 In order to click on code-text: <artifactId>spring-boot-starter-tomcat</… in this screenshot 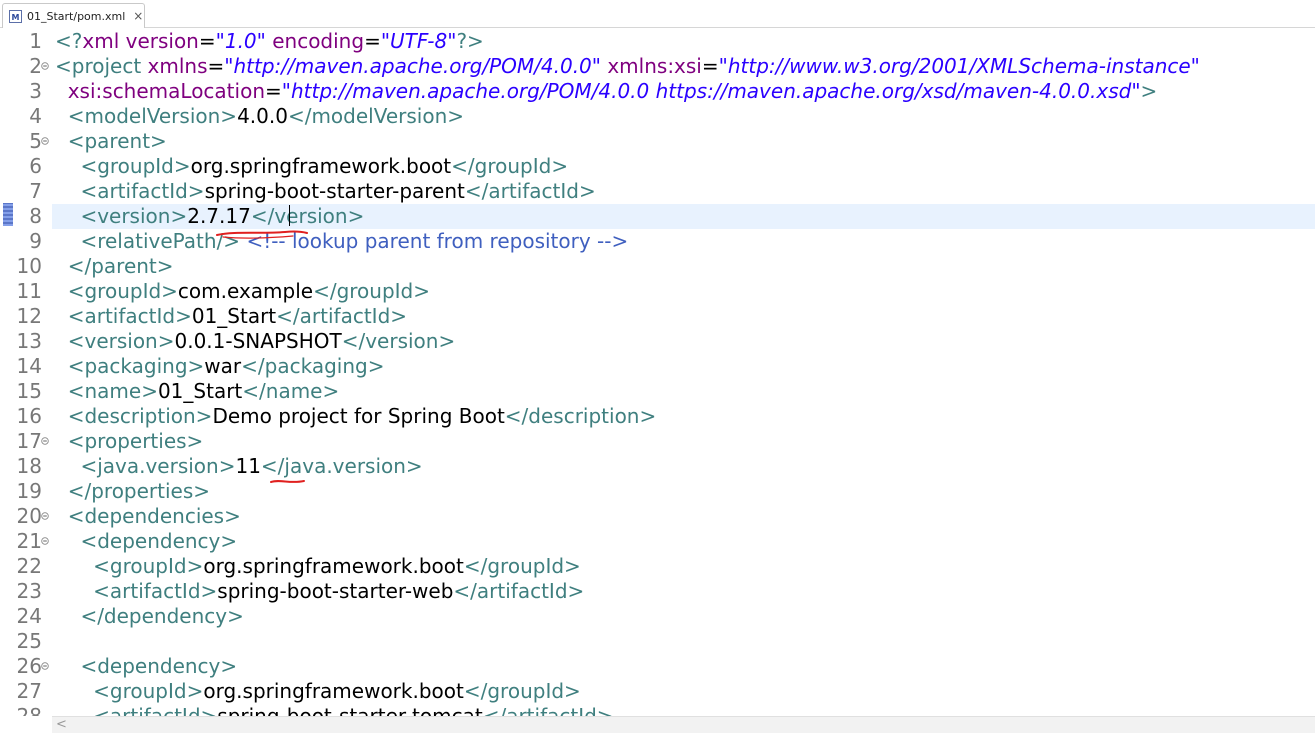, I will do `click(334, 710)`.